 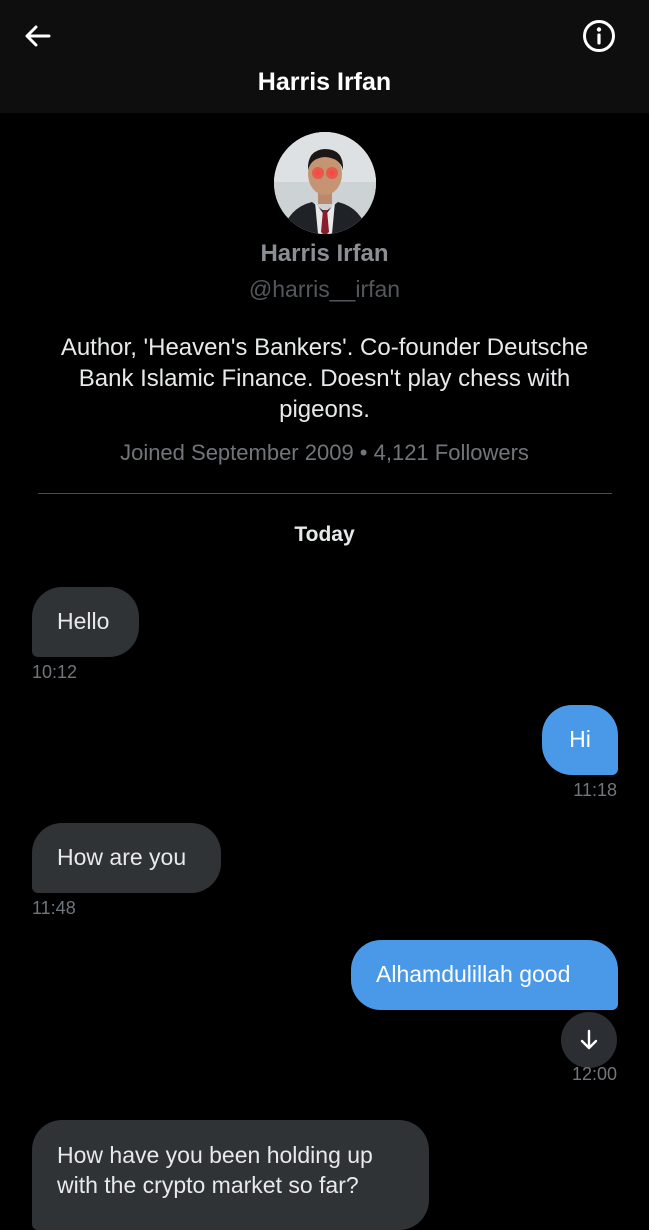 I want to click on arrow-down-icon, so click(x=589, y=1039).